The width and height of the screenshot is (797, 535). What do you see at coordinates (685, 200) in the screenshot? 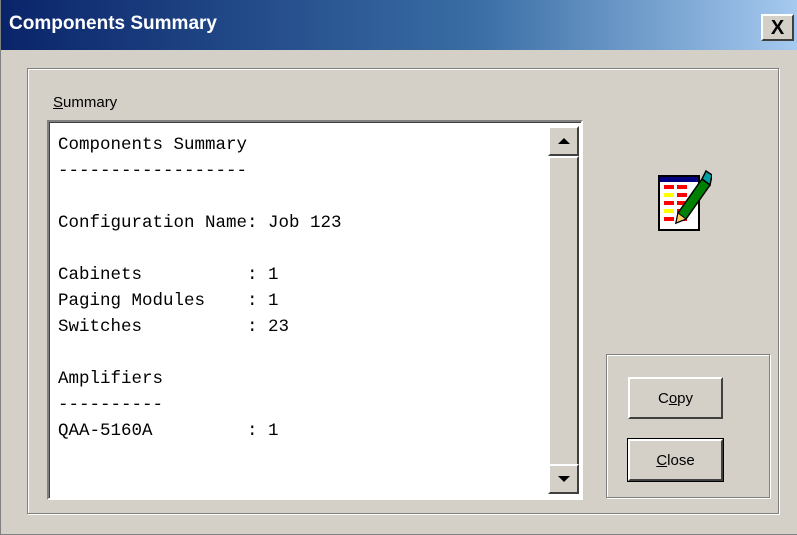
I see `edit-document-icon` at bounding box center [685, 200].